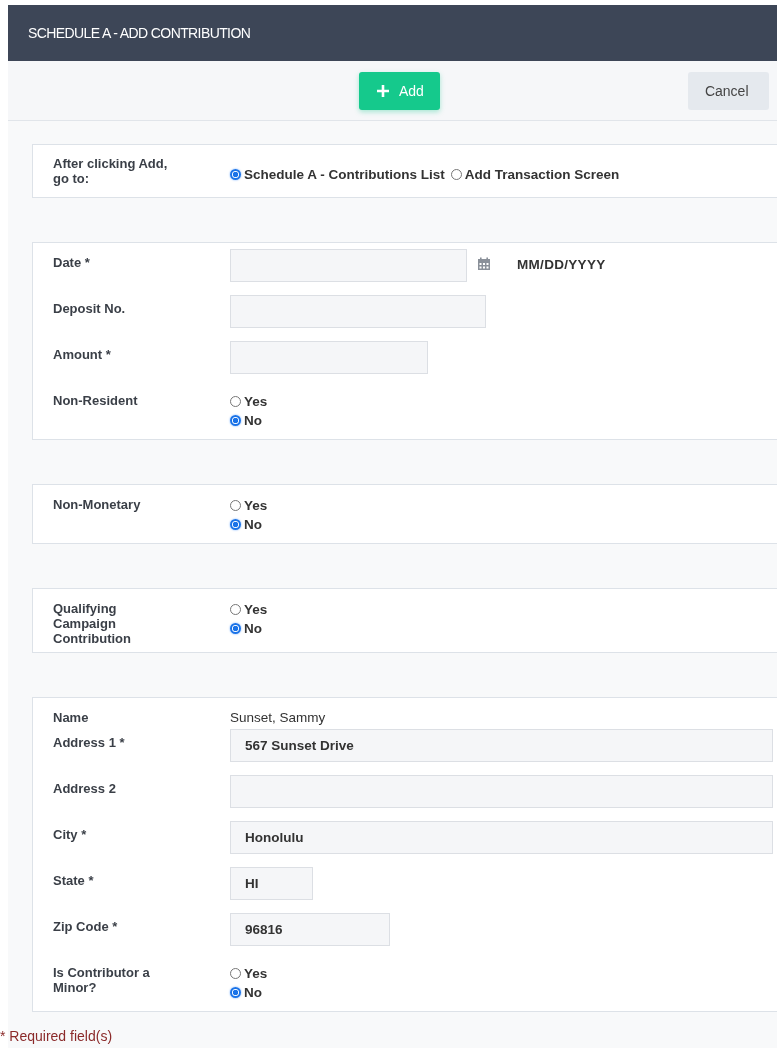  Describe the element at coordinates (111, 171) in the screenshot. I see `field-label: After clicking Add, go to:` at that location.